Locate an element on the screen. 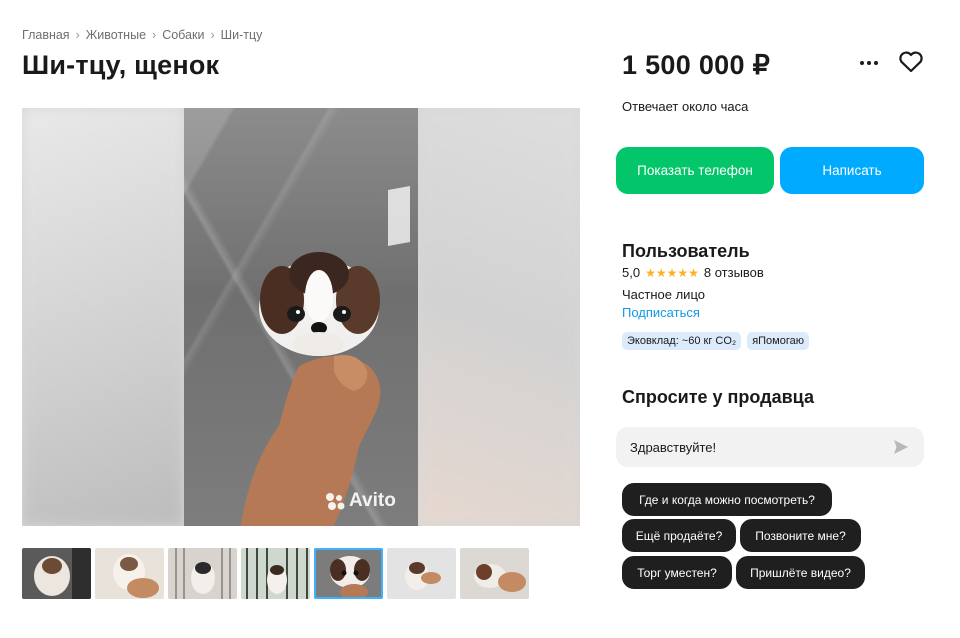 The image size is (960, 638). write-message-button: Написать is located at coordinates (852, 170).